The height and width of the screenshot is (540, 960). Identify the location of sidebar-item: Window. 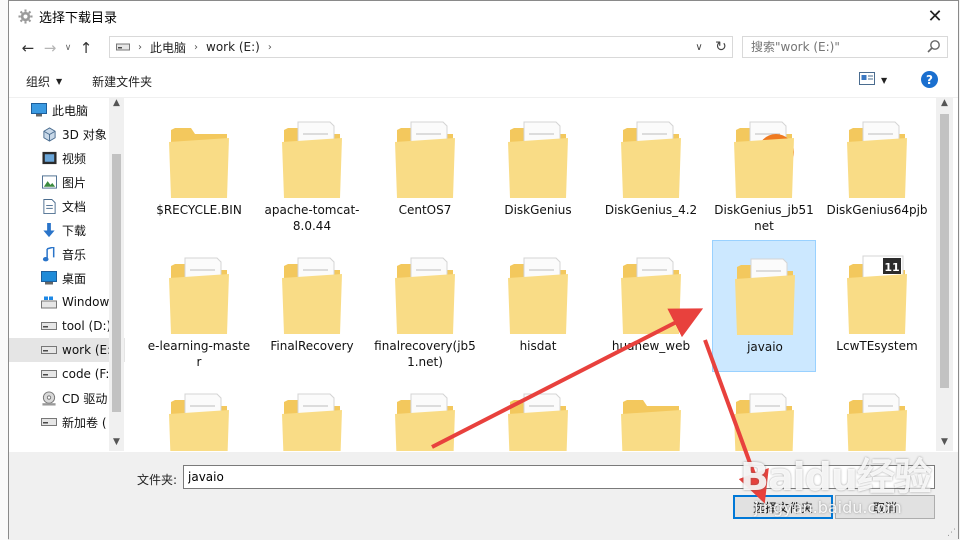
(67, 302).